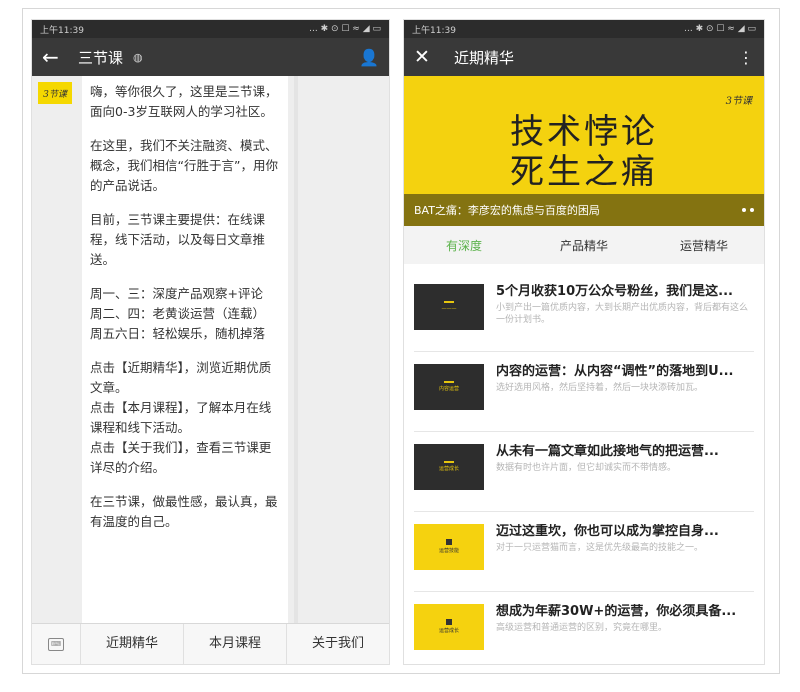 This screenshot has height=692, width=800. I want to click on official-account-icon: ◍, so click(138, 57).